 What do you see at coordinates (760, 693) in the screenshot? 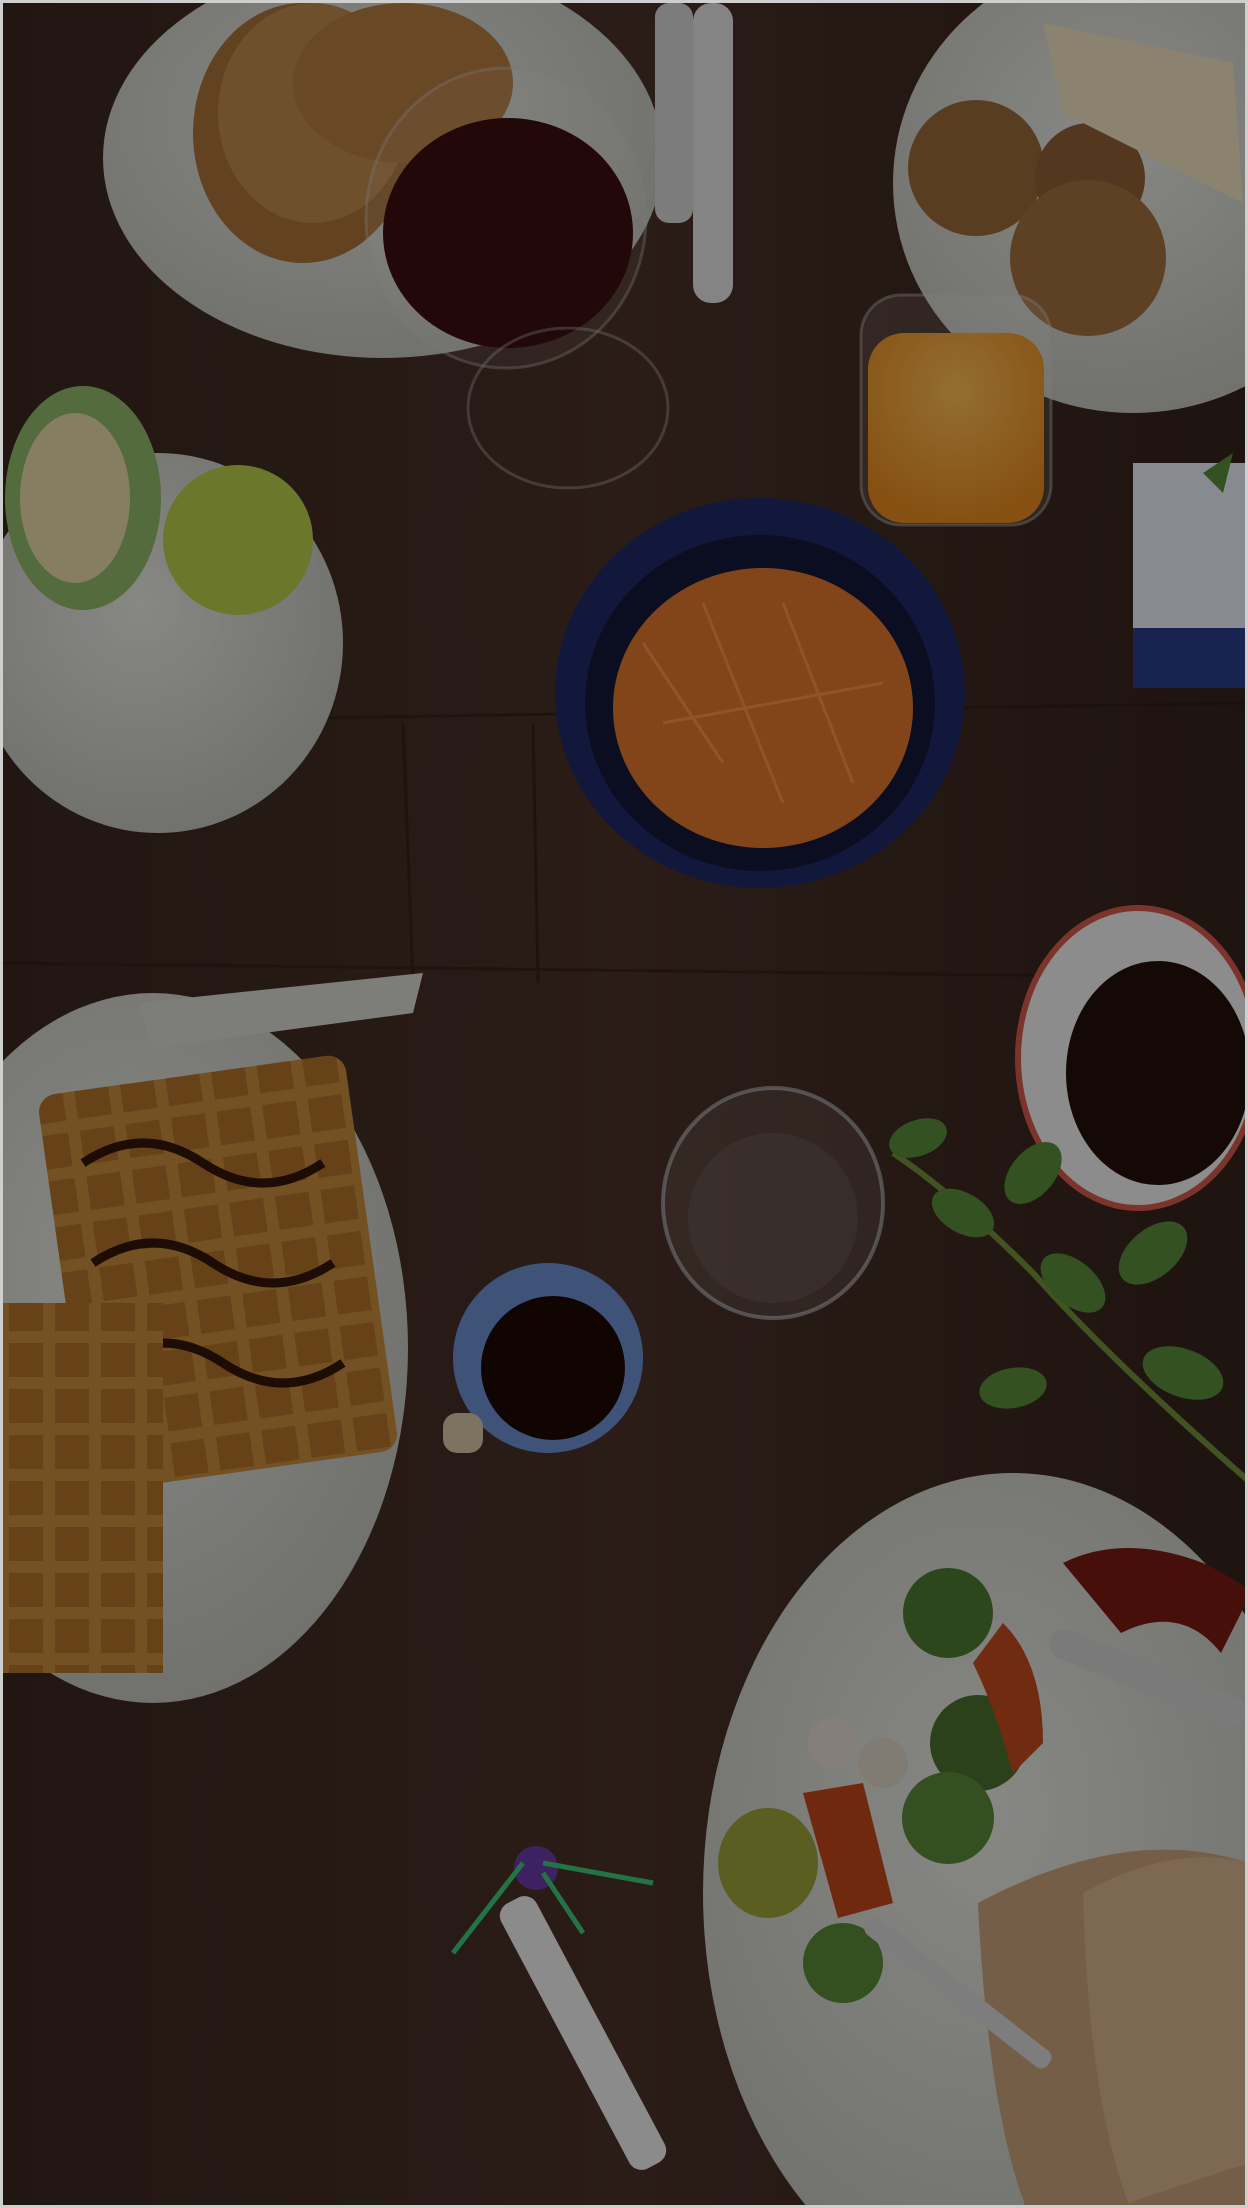
I see `carrot-bowl` at bounding box center [760, 693].